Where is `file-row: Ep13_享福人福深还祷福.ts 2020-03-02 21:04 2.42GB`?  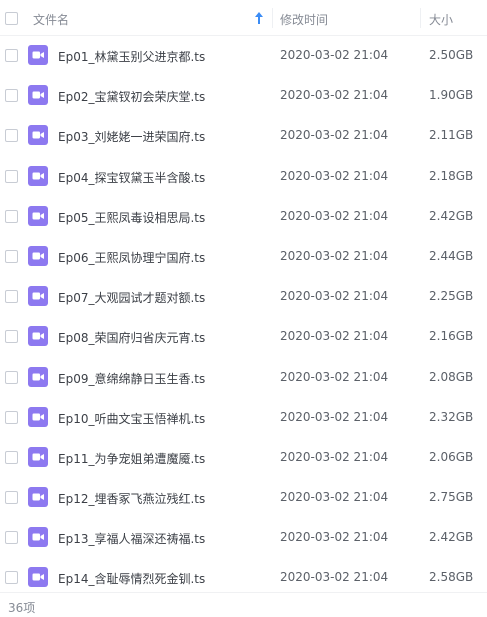
file-row: Ep13_享福人福深还祷福.ts 2020-03-02 21:04 2.42GB is located at coordinates (243, 538).